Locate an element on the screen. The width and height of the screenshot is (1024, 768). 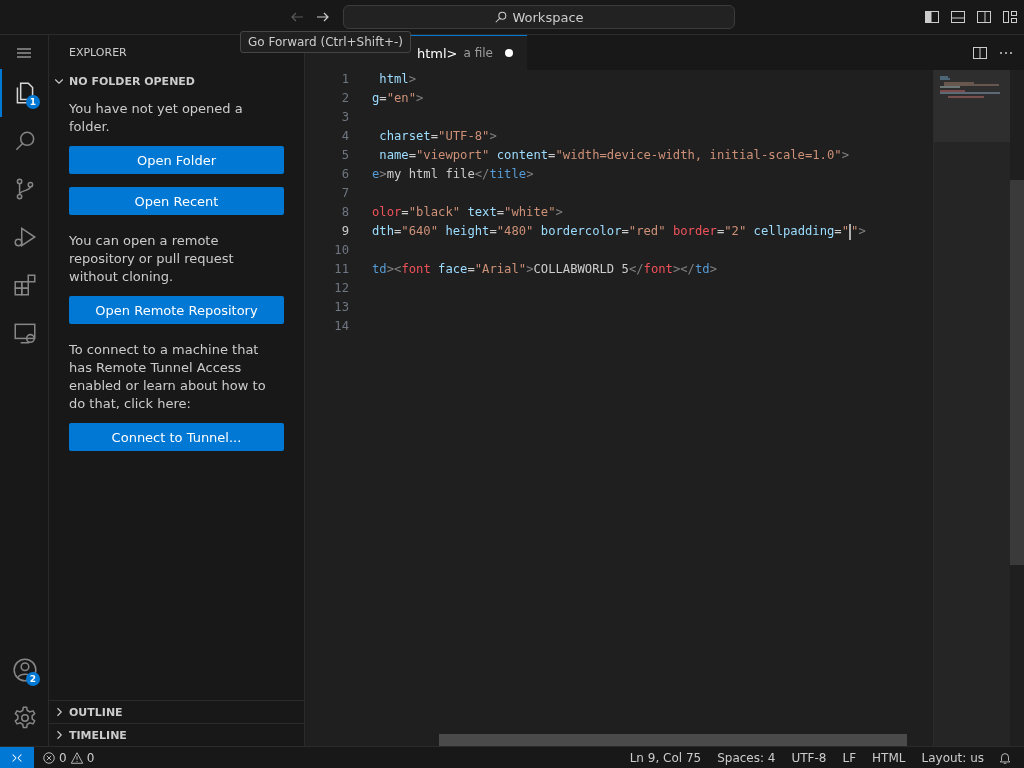
code-line: olor="black" text="white"> is located at coordinates (467, 212).